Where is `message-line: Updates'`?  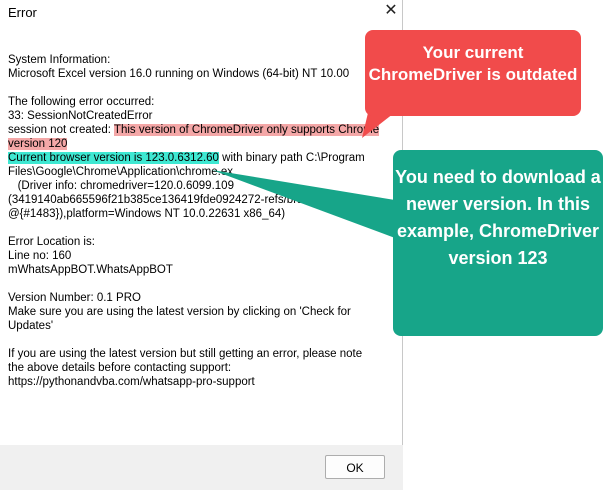
message-line: Updates' is located at coordinates (31, 326).